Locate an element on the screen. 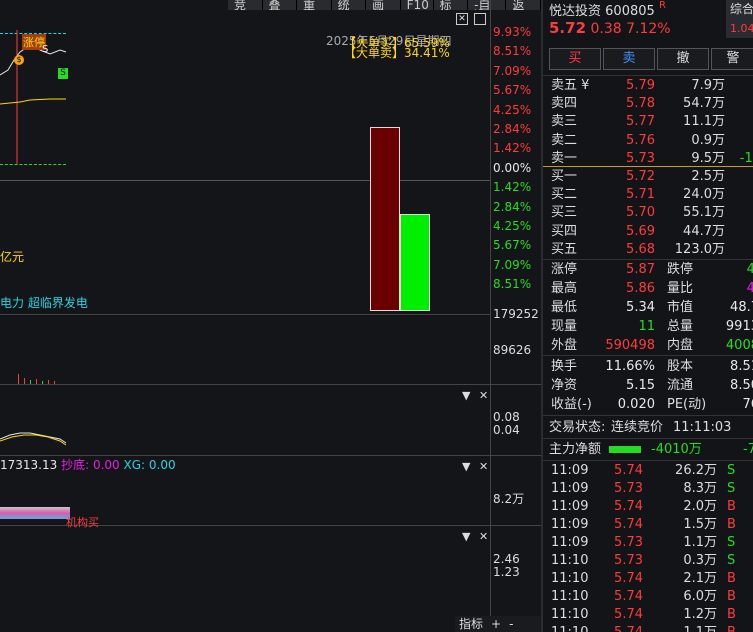 Image resolution: width=753 pixels, height=632 pixels. stat-label: 市值 is located at coordinates (680, 307).